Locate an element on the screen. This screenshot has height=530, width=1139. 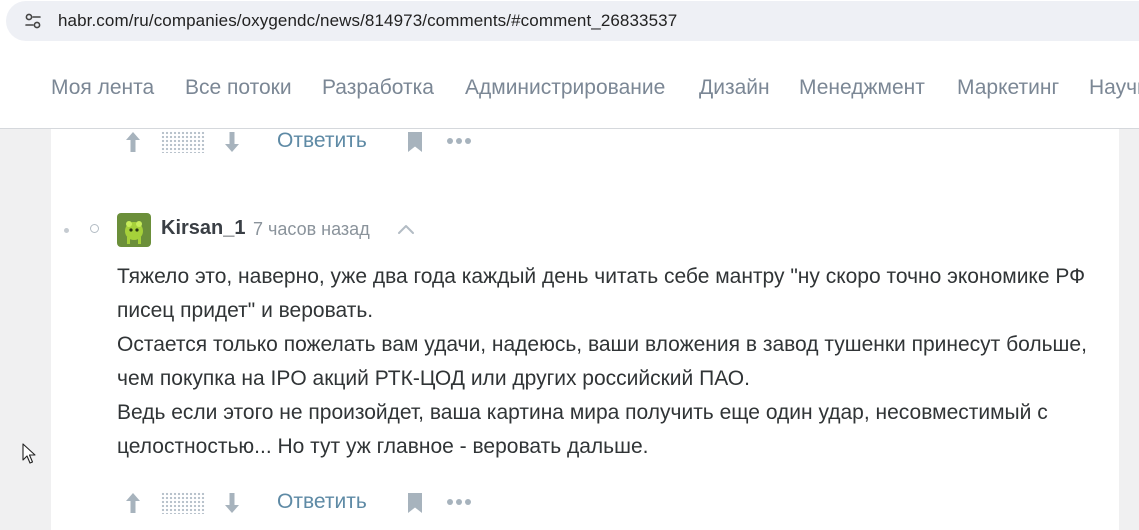
comment-author: Kirsan_1 is located at coordinates (203, 228).